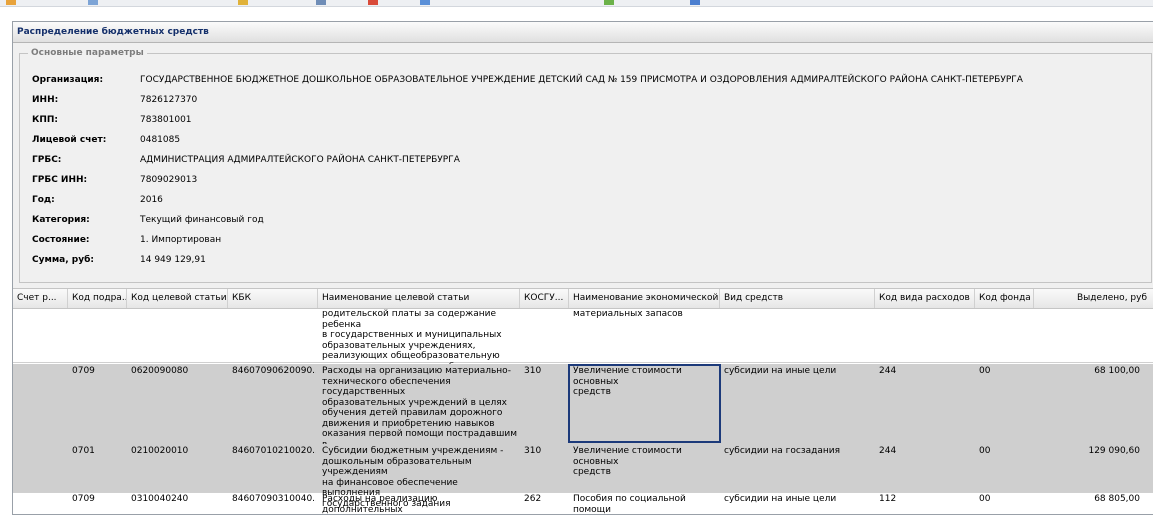  Describe the element at coordinates (583, 32) in the screenshot. I see `panel-title: Распределение бюджетных средств` at that location.